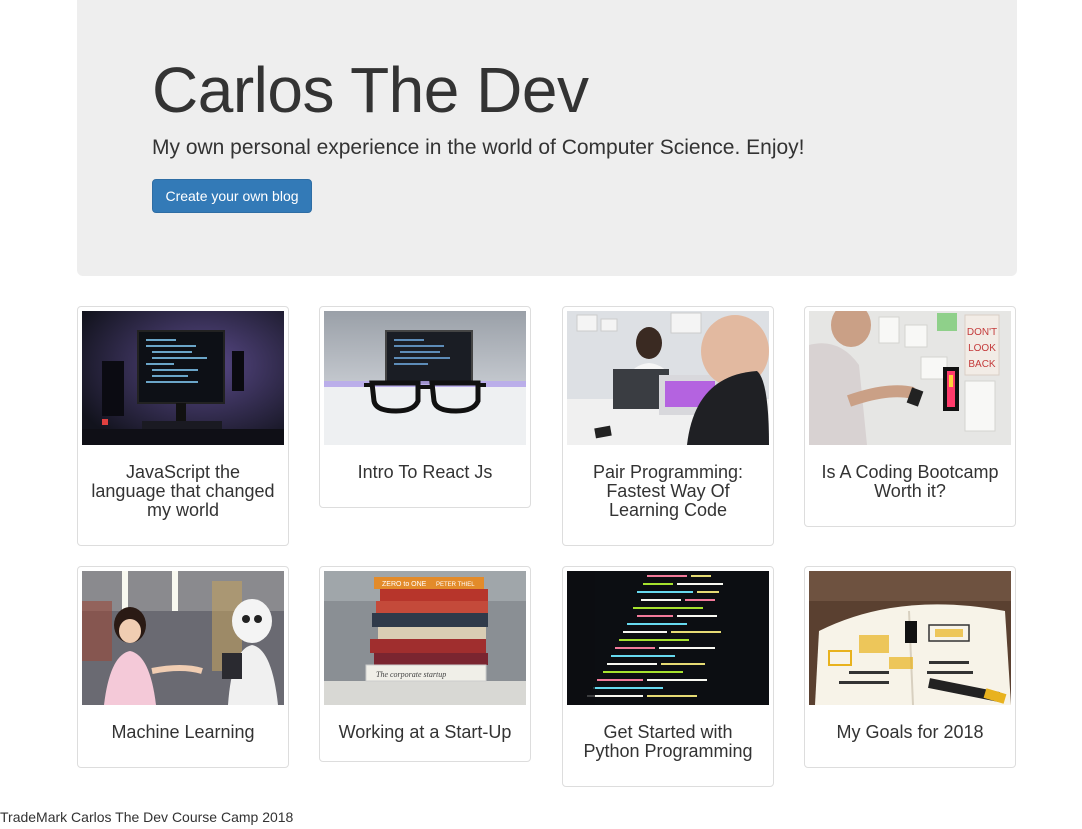 The width and height of the screenshot is (1082, 829). I want to click on card-title: Machine Learning, so click(183, 728).